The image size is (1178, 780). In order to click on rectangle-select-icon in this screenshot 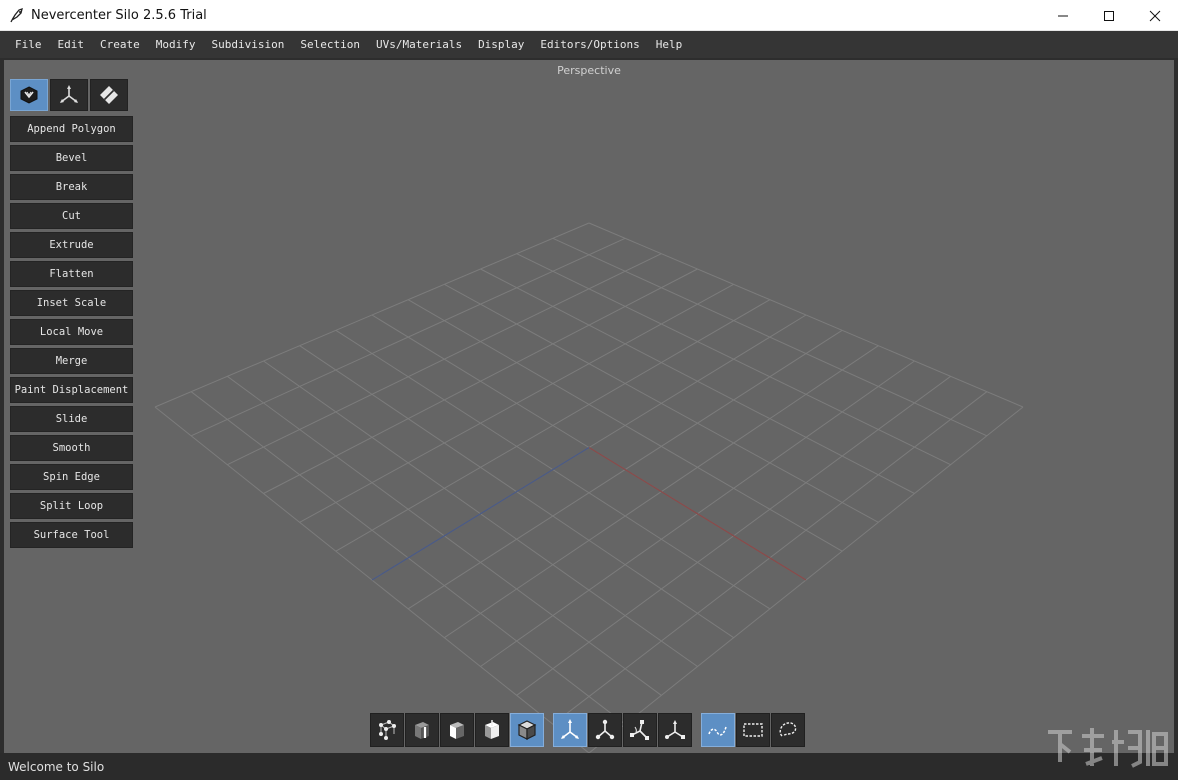, I will do `click(753, 730)`.